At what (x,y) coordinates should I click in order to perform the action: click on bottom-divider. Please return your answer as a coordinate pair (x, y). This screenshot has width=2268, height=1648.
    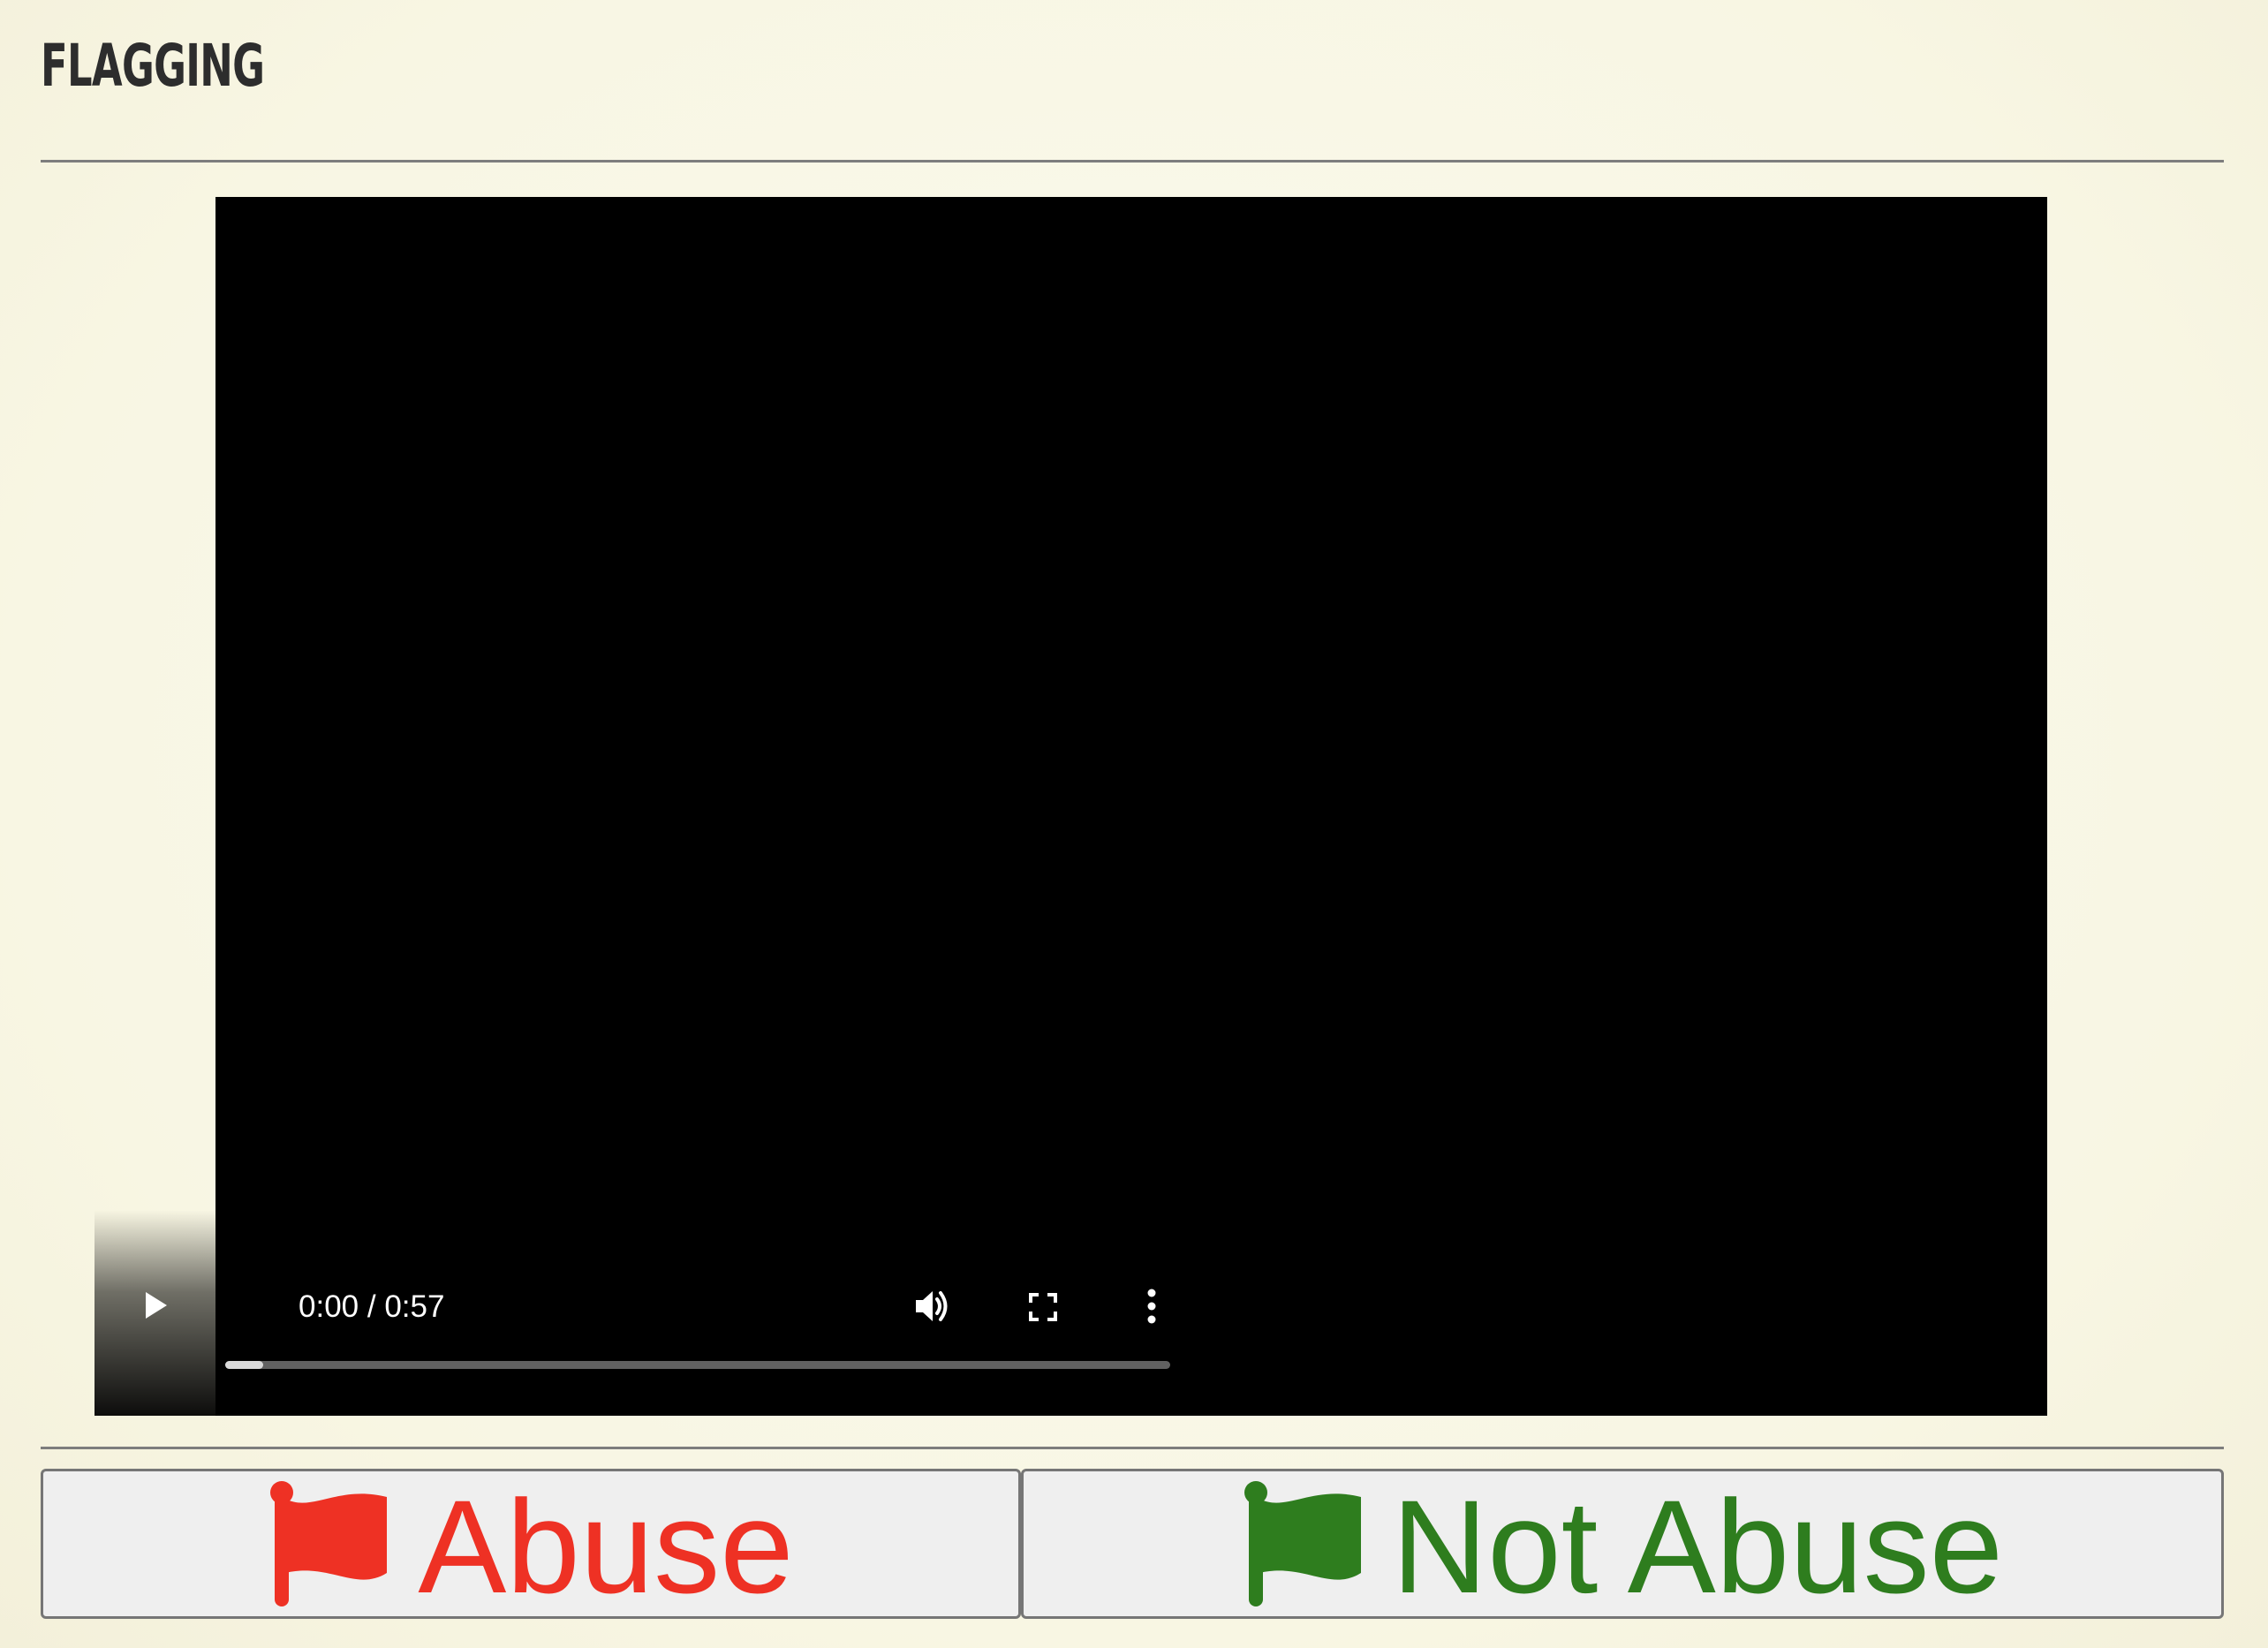
    Looking at the image, I should click on (1133, 1448).